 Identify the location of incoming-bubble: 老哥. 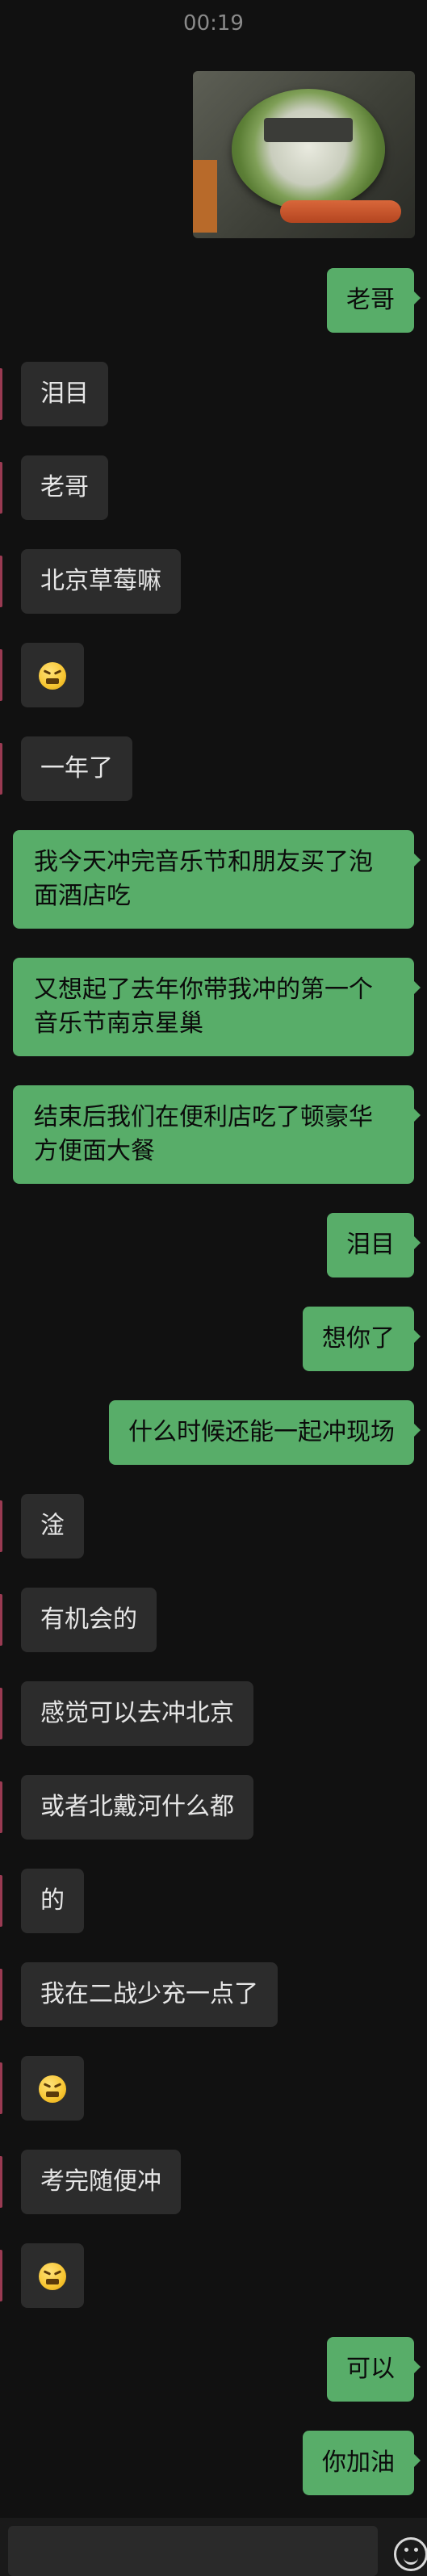
(64, 487).